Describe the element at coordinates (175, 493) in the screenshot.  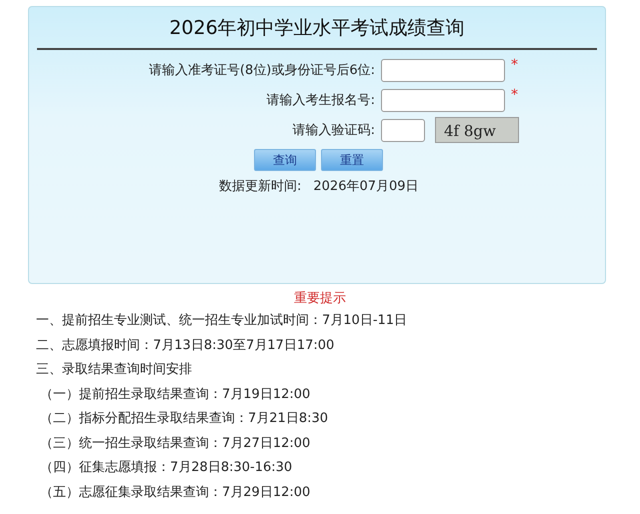
I see `notice-item: （五）志愿征集录取结果查询：7月29日12:00` at that location.